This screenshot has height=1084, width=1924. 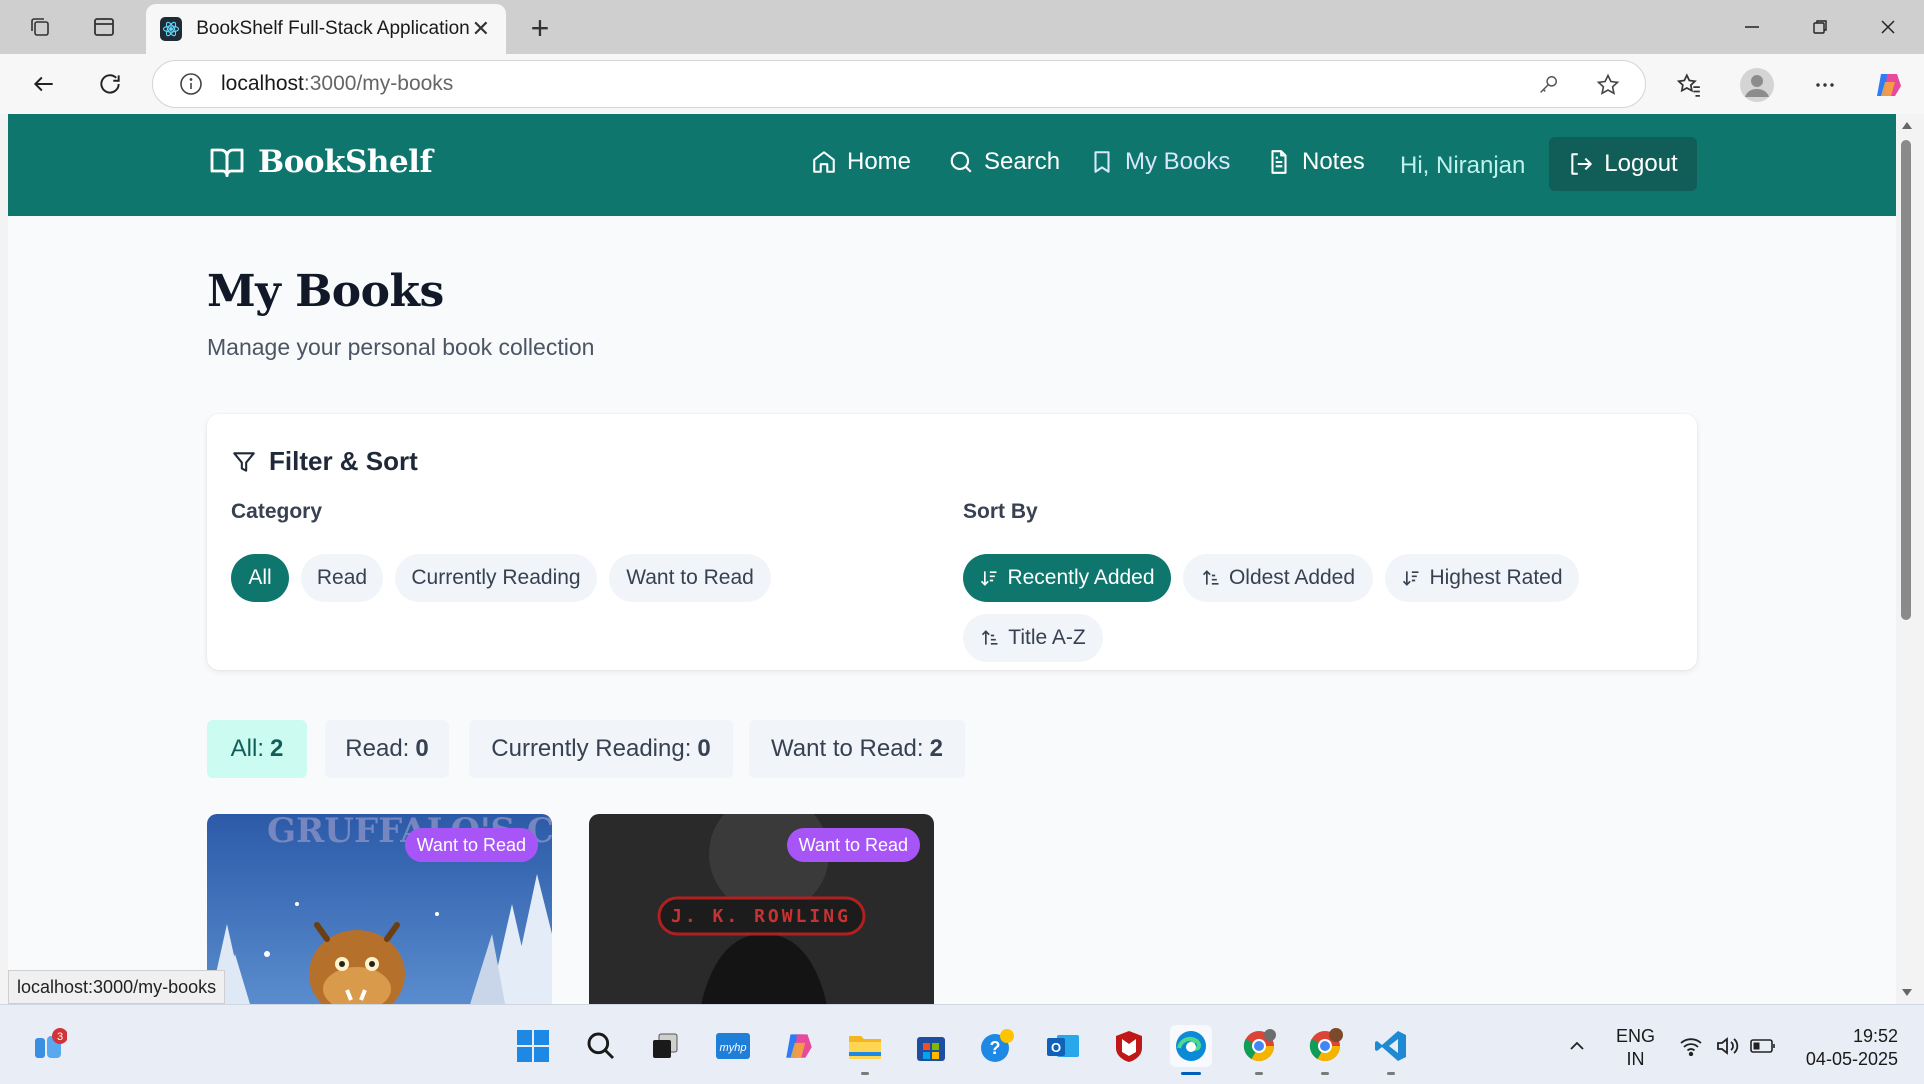 I want to click on back-arrow-icon, so click(x=44, y=84).